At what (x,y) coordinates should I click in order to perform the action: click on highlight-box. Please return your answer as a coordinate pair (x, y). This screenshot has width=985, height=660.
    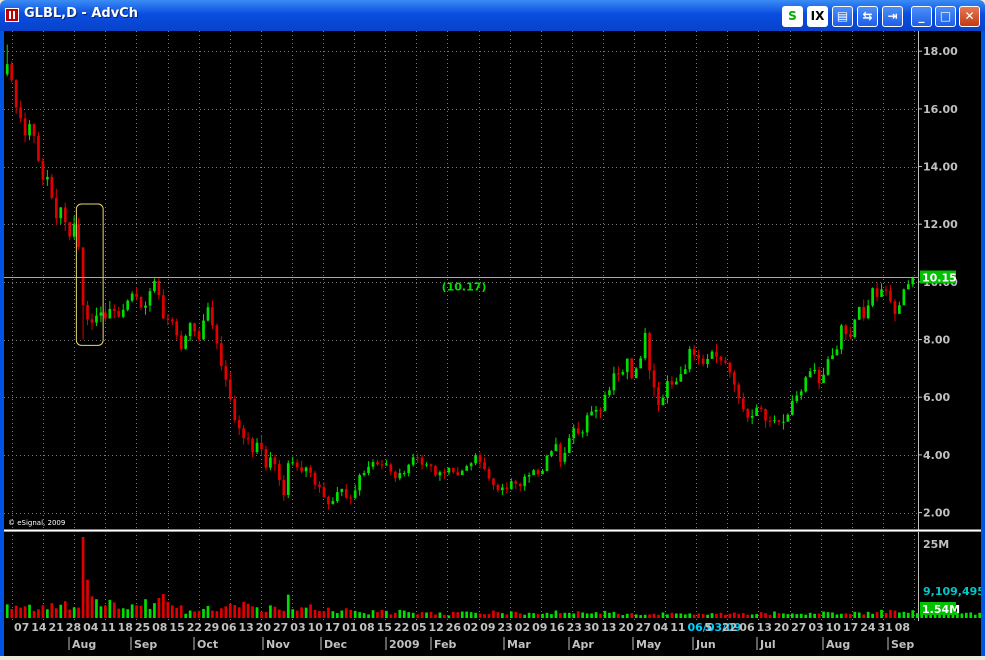
    Looking at the image, I should click on (89, 274).